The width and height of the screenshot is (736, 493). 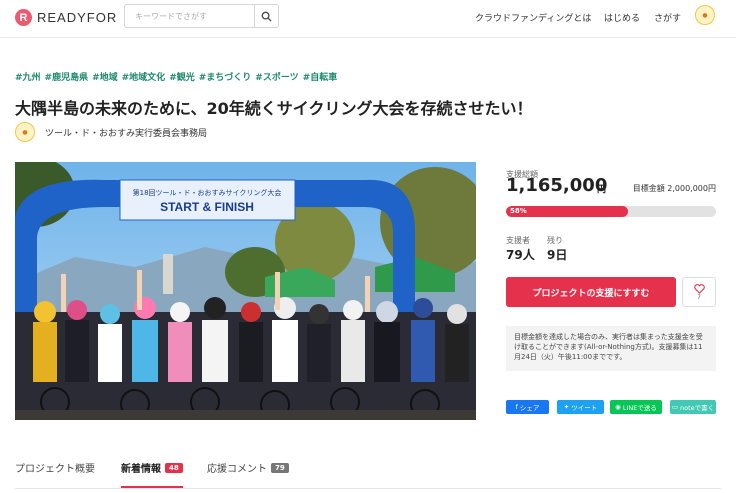 I want to click on facebook-share-button: f シェア, so click(x=527, y=407).